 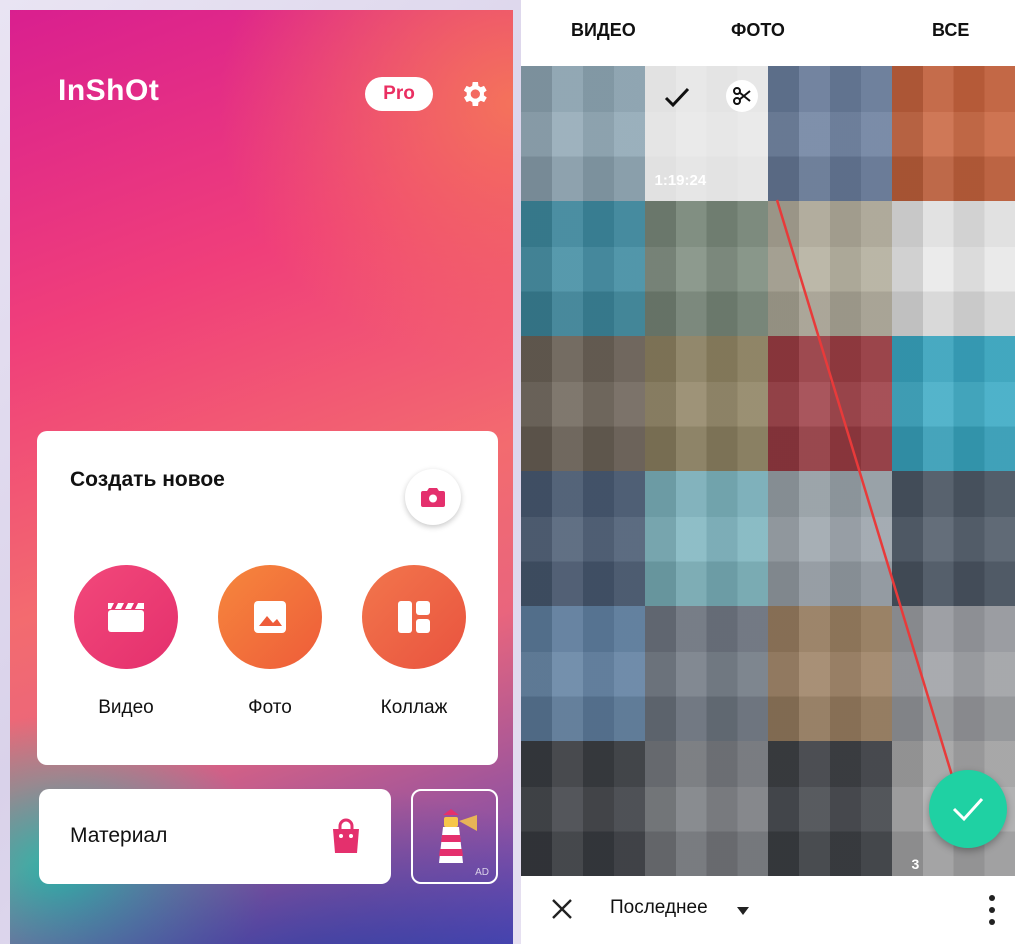 I want to click on new-photo-button: Фото, so click(x=270, y=642).